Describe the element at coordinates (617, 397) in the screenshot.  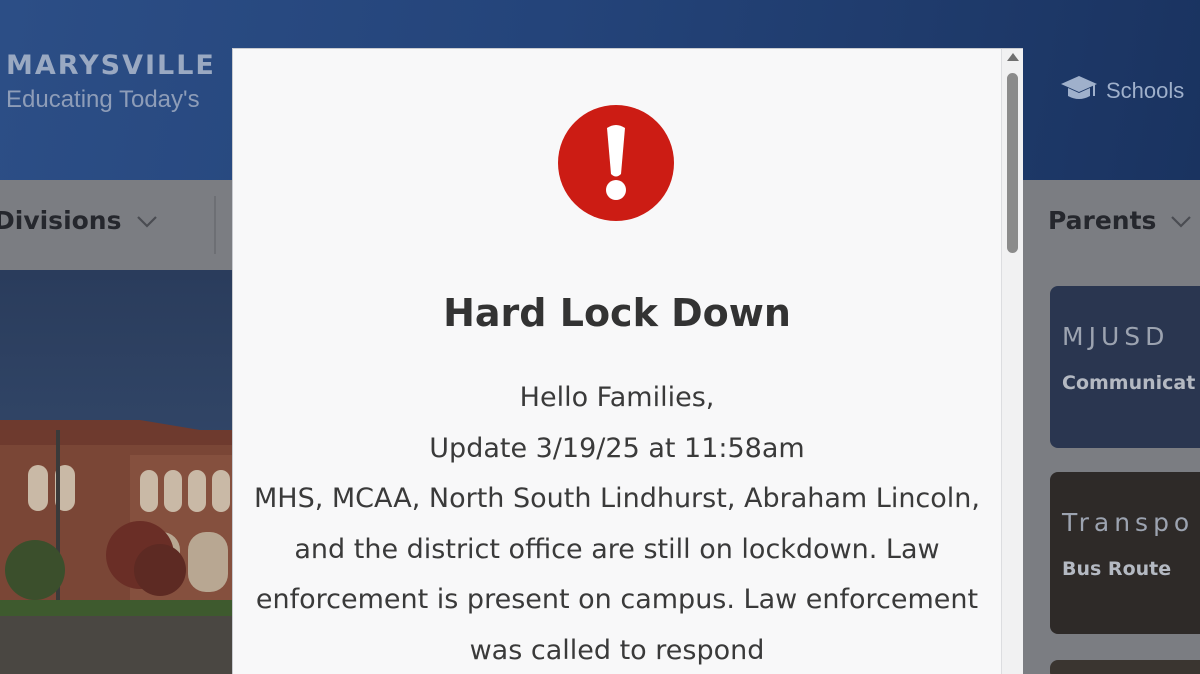
I see `greeting-text: Hello Families,` at that location.